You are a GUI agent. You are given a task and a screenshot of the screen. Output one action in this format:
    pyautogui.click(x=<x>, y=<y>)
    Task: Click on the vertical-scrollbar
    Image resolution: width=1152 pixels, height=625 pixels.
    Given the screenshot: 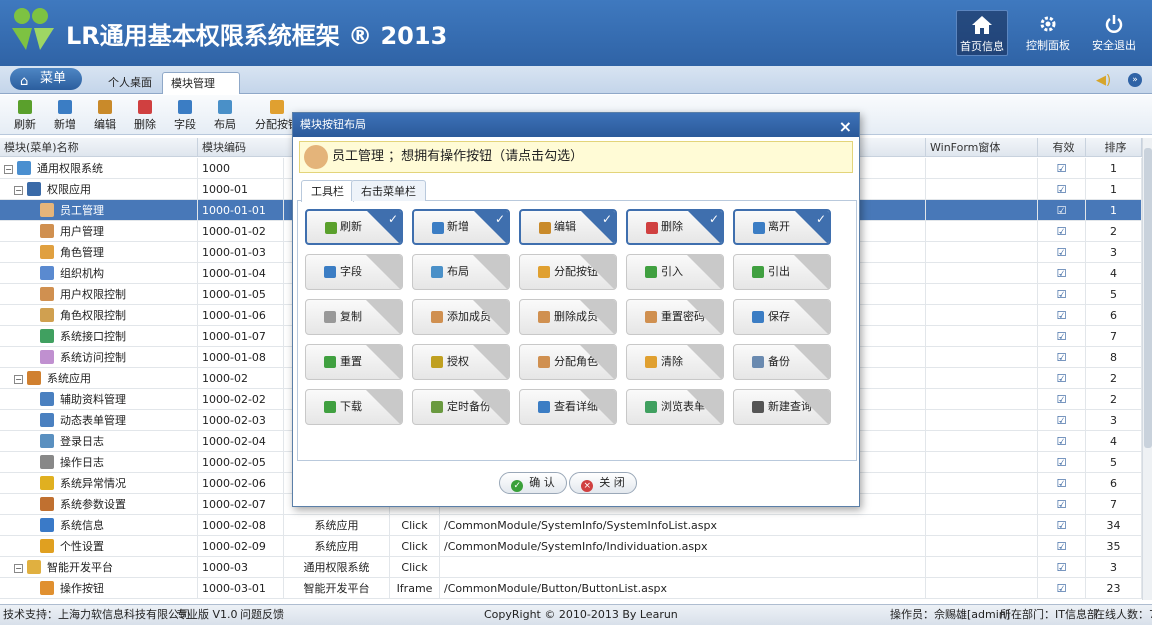 What is the action you would take?
    pyautogui.click(x=1147, y=369)
    